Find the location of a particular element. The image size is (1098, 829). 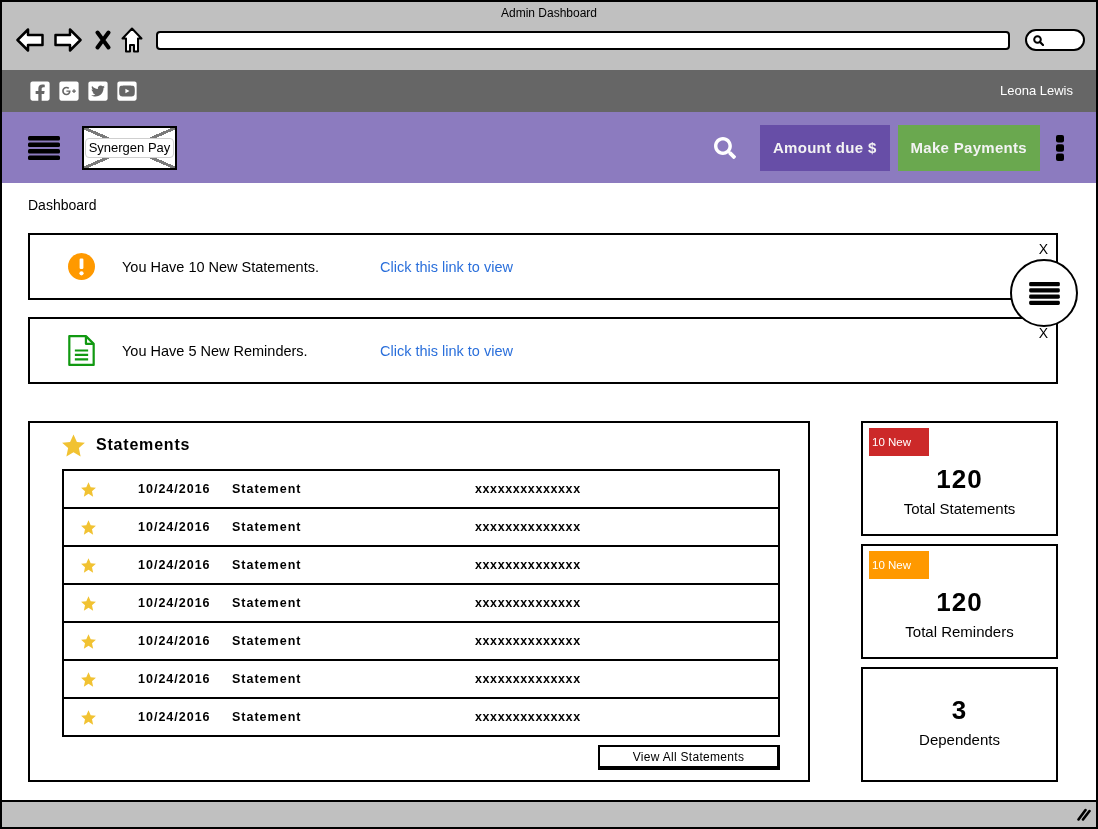

stat-label: Dependents is located at coordinates (959, 739).